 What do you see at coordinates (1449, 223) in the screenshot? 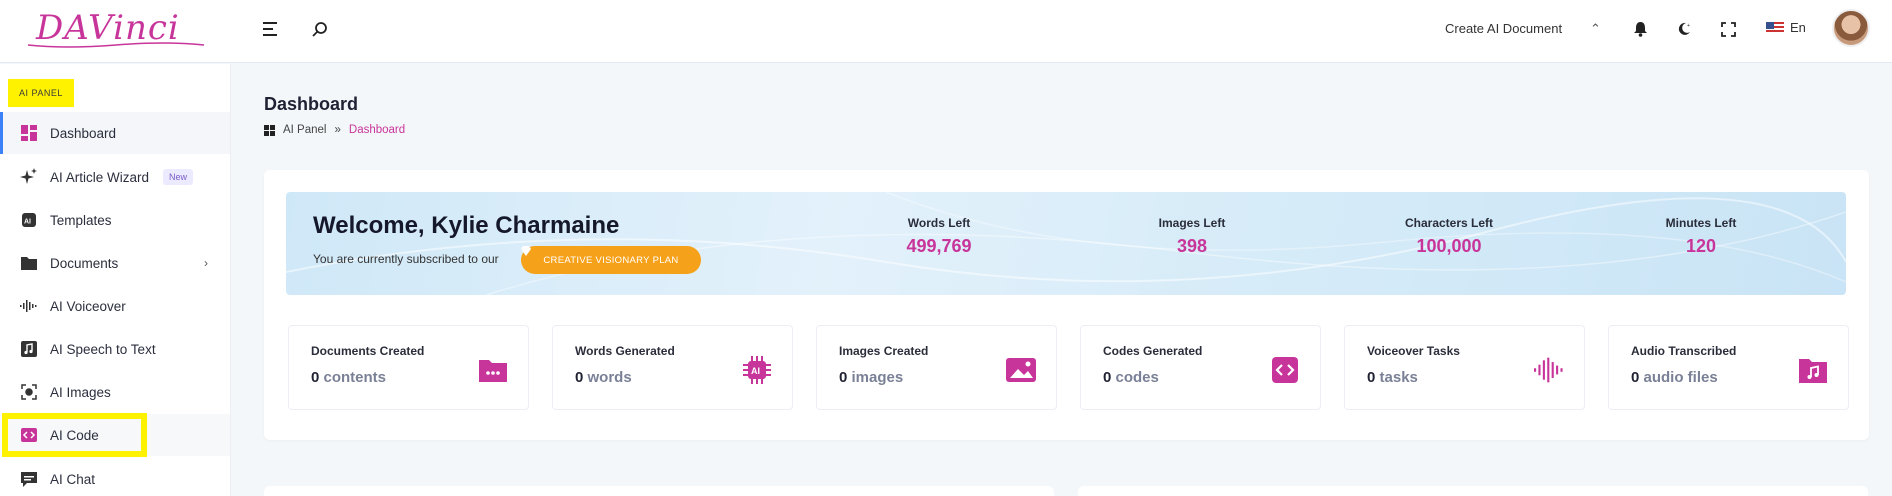
I see `stat-label: Characters Left` at bounding box center [1449, 223].